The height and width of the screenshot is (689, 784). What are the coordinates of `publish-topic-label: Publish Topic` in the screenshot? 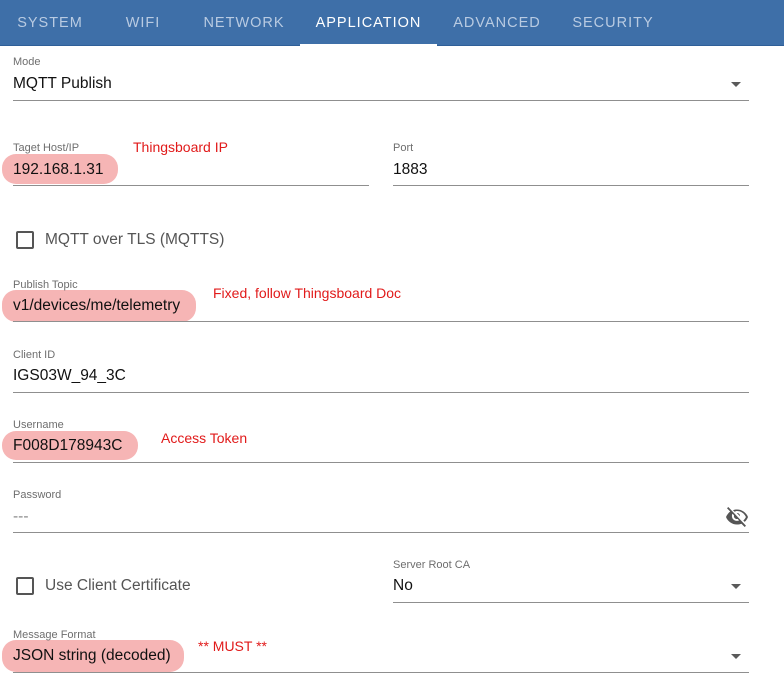 It's located at (45, 285).